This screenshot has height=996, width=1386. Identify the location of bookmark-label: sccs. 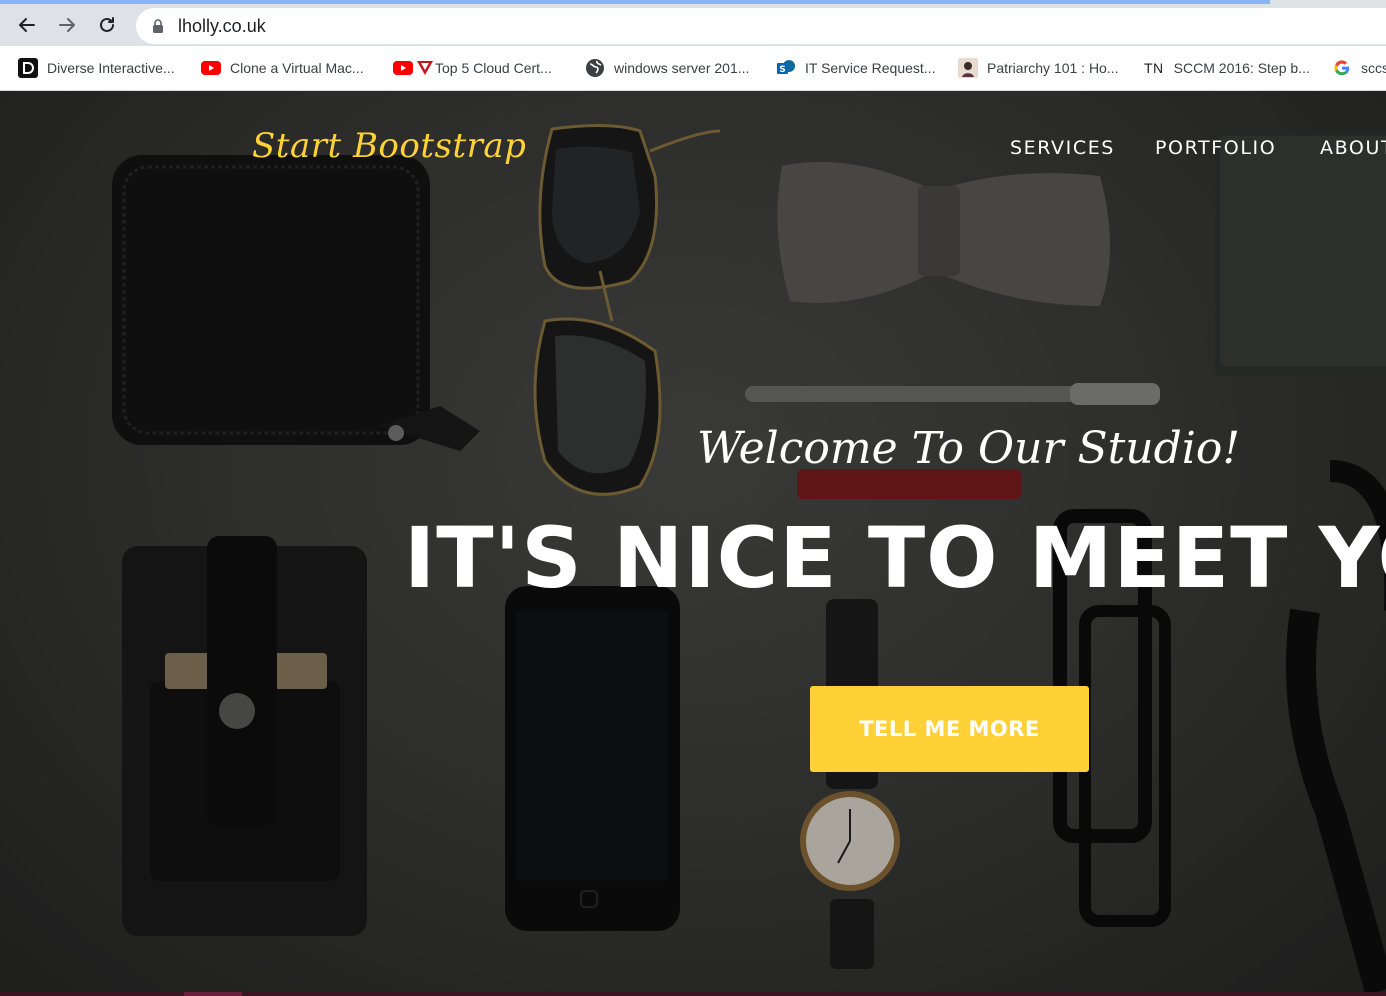
(1373, 68).